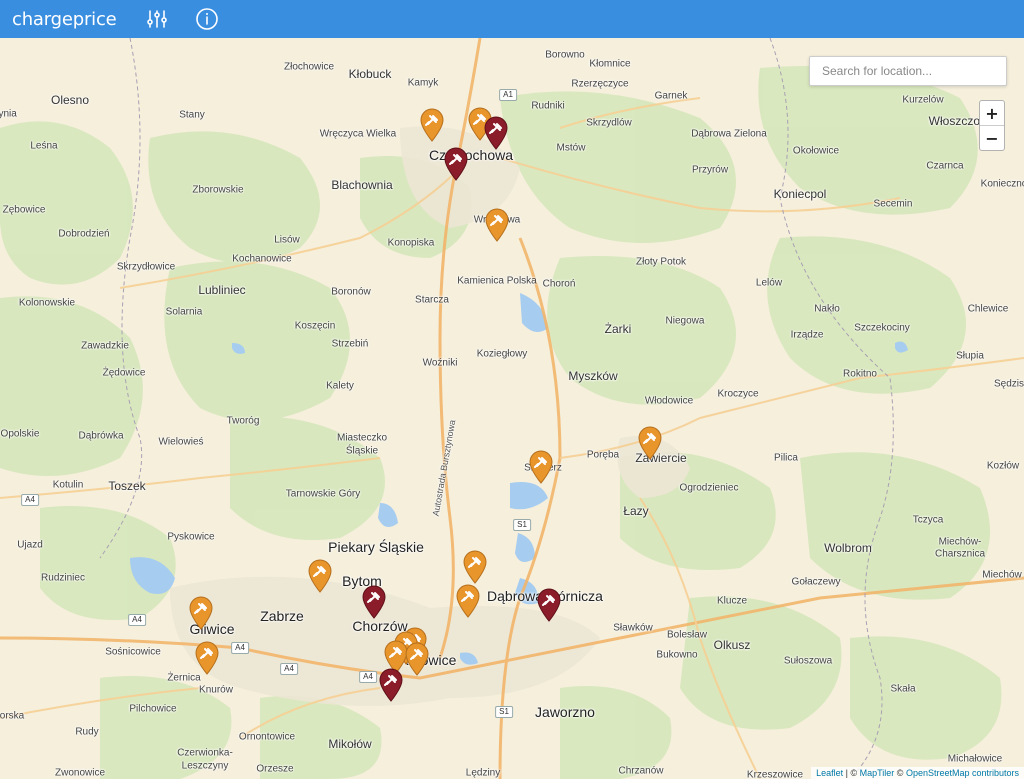 Image resolution: width=1024 pixels, height=779 pixels. What do you see at coordinates (207, 19) in the screenshot?
I see `info-icon` at bounding box center [207, 19].